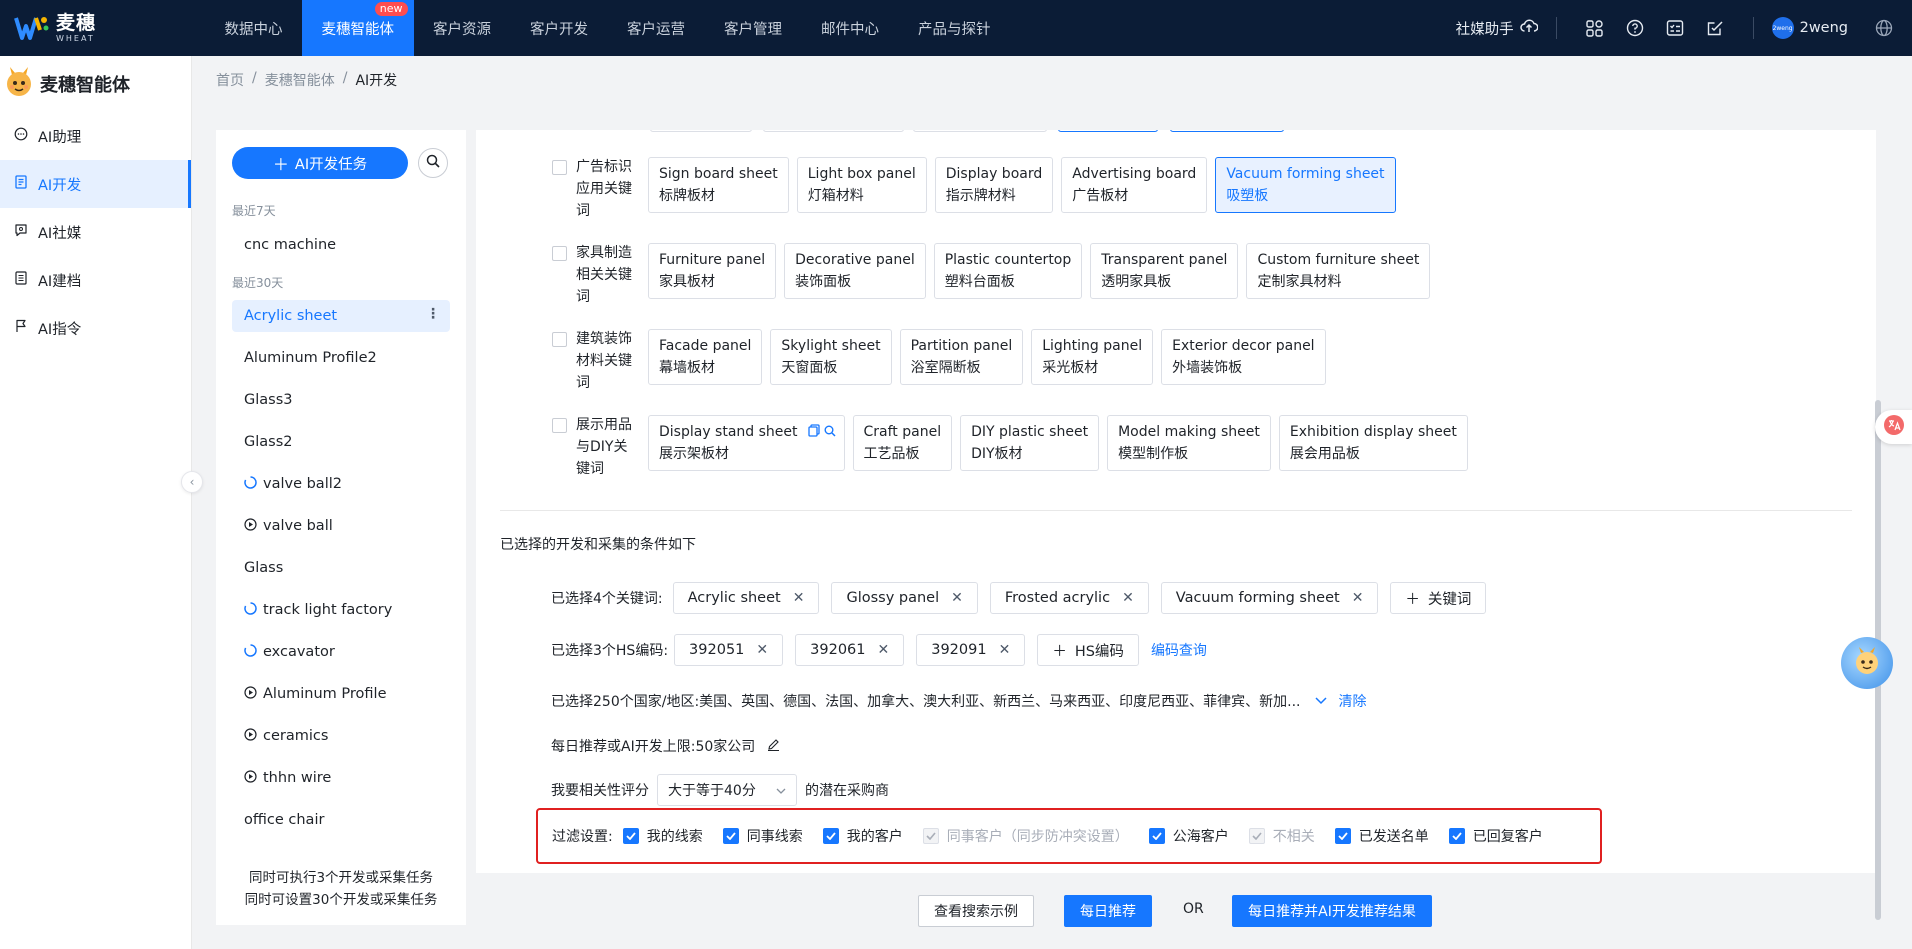 The height and width of the screenshot is (949, 1912). What do you see at coordinates (705, 357) in the screenshot?
I see `keyword-option: Facade panel 幕墙板材` at bounding box center [705, 357].